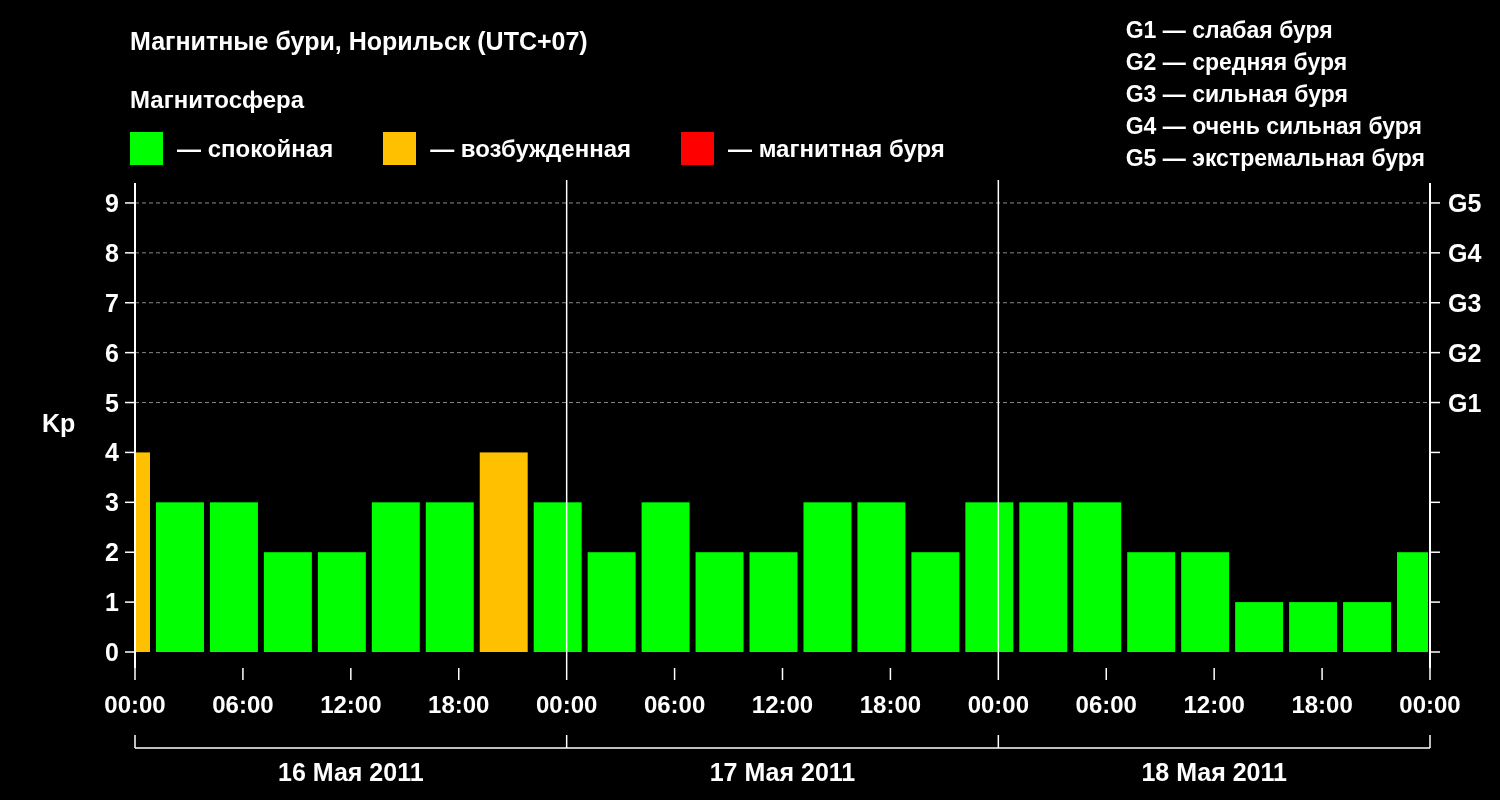  I want to click on y-tick-label: 3, so click(112, 502).